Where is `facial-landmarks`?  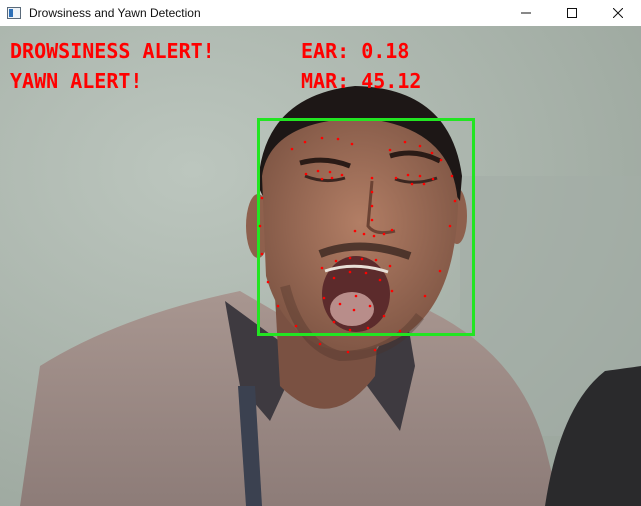 facial-landmarks is located at coordinates (357, 245).